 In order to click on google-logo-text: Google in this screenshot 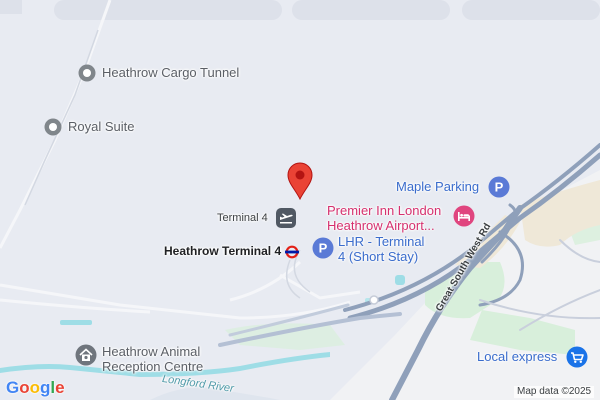, I will do `click(35, 387)`.